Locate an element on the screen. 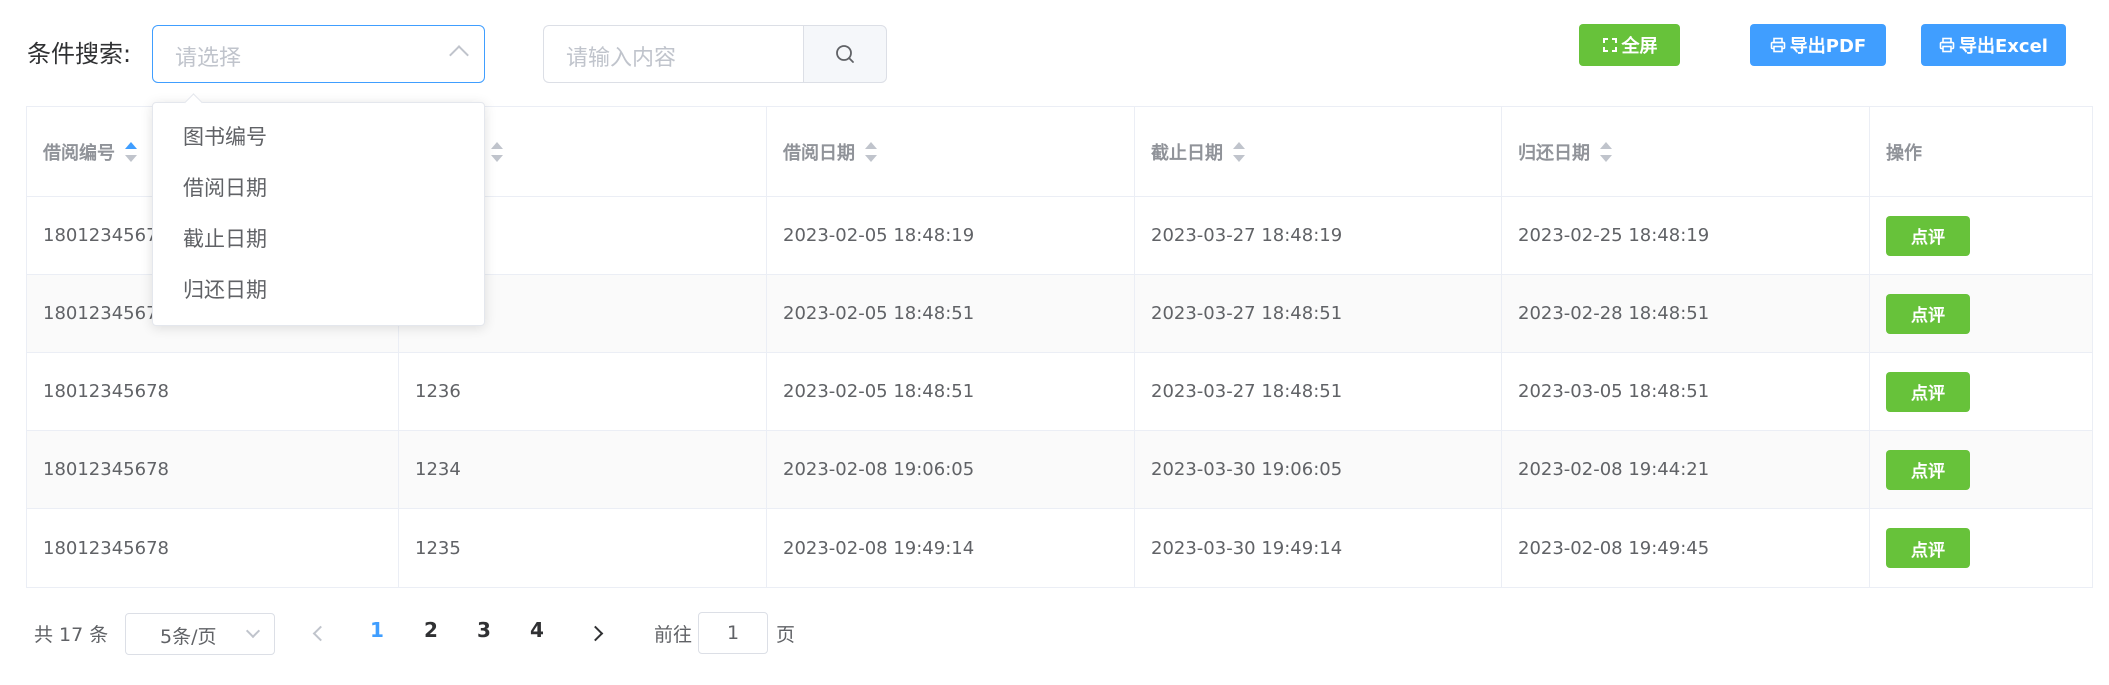 This screenshot has width=2109, height=685. cell-return-date: 2023-02-08 19:44:21 is located at coordinates (1686, 469).